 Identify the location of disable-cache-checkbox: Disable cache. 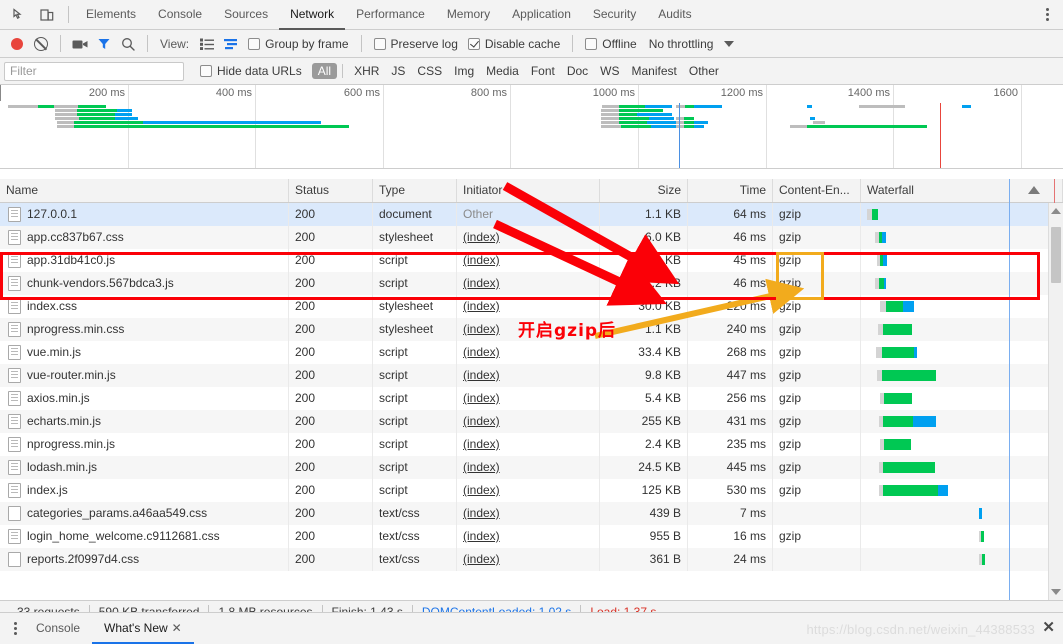
(514, 44).